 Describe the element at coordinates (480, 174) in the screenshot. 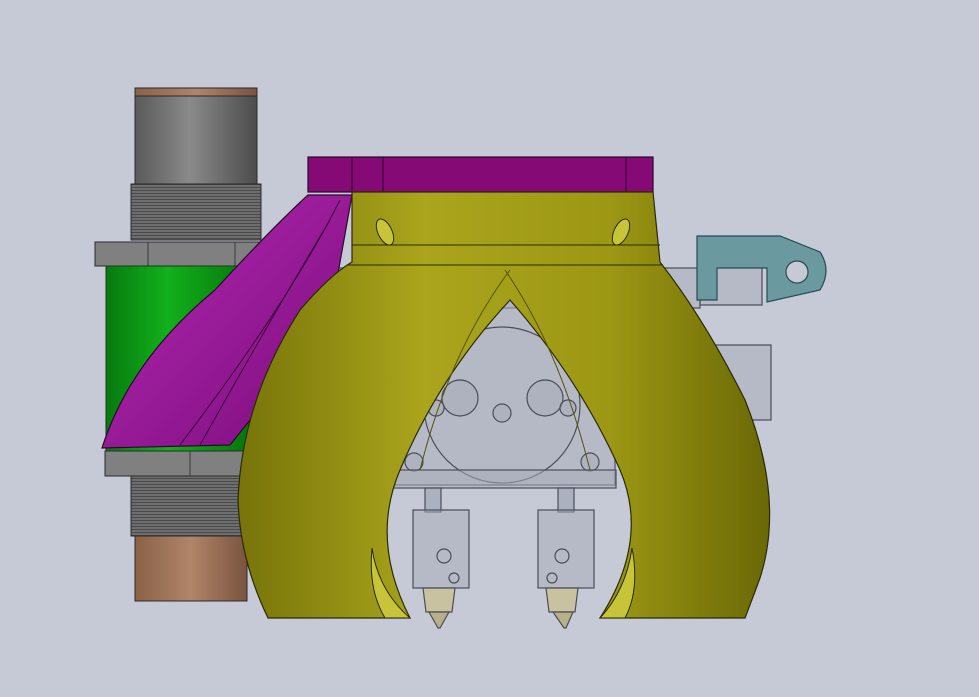

I see `top-mount-plate` at that location.